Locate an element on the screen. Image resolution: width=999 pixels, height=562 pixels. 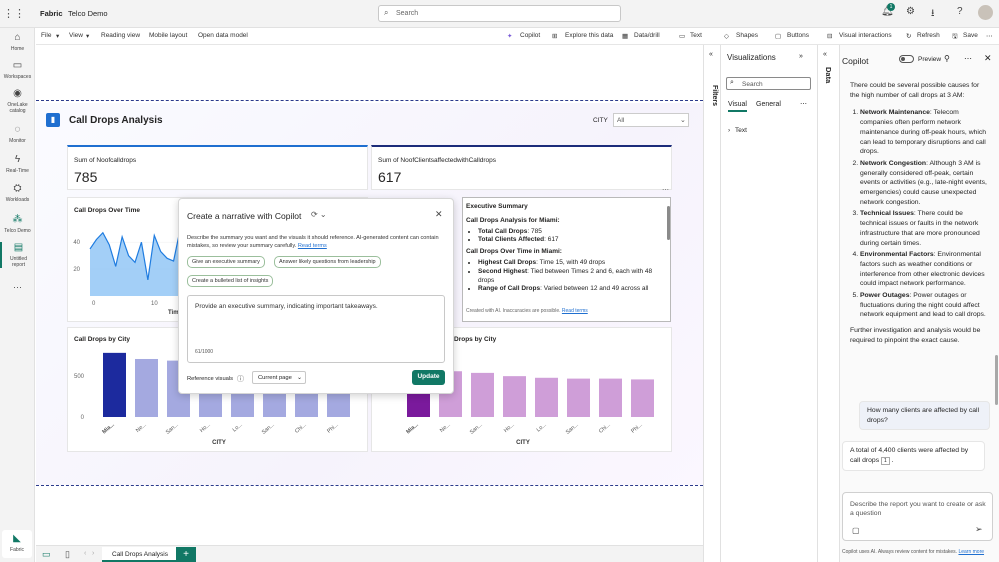
data-pane-collapsed: « Data is located at coordinates (828, 303).